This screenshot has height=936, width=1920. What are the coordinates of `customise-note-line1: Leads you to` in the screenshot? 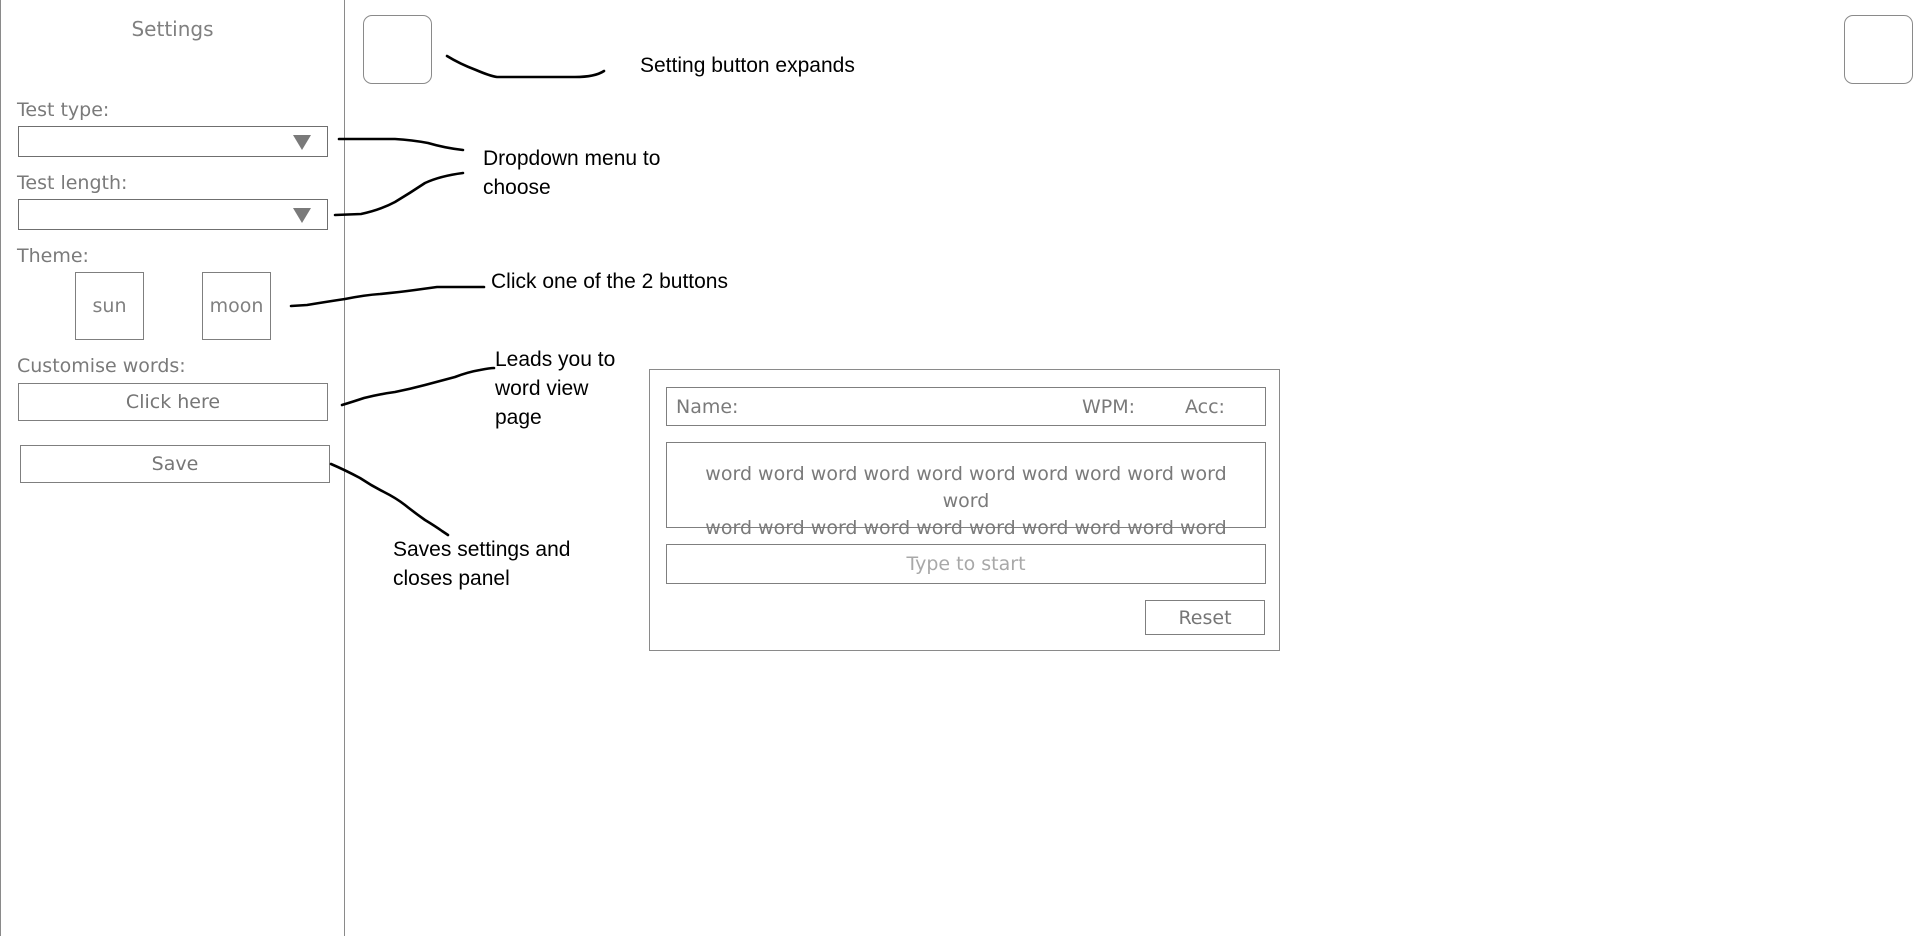 It's located at (555, 359).